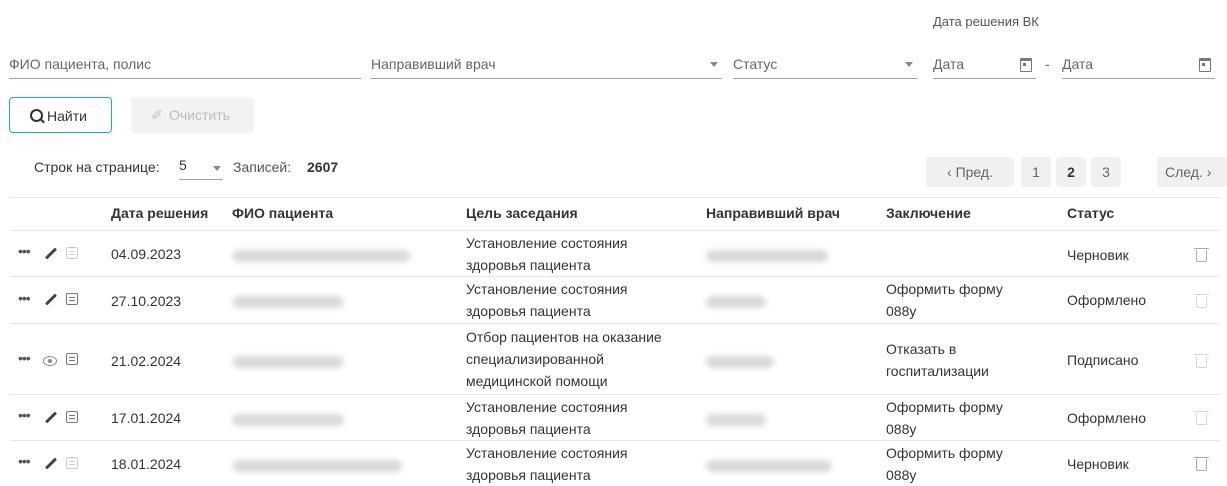 This screenshot has height=486, width=1227. Describe the element at coordinates (564, 337) in the screenshot. I see `meeting-goal-line: Отбор пациентов на оказание` at that location.